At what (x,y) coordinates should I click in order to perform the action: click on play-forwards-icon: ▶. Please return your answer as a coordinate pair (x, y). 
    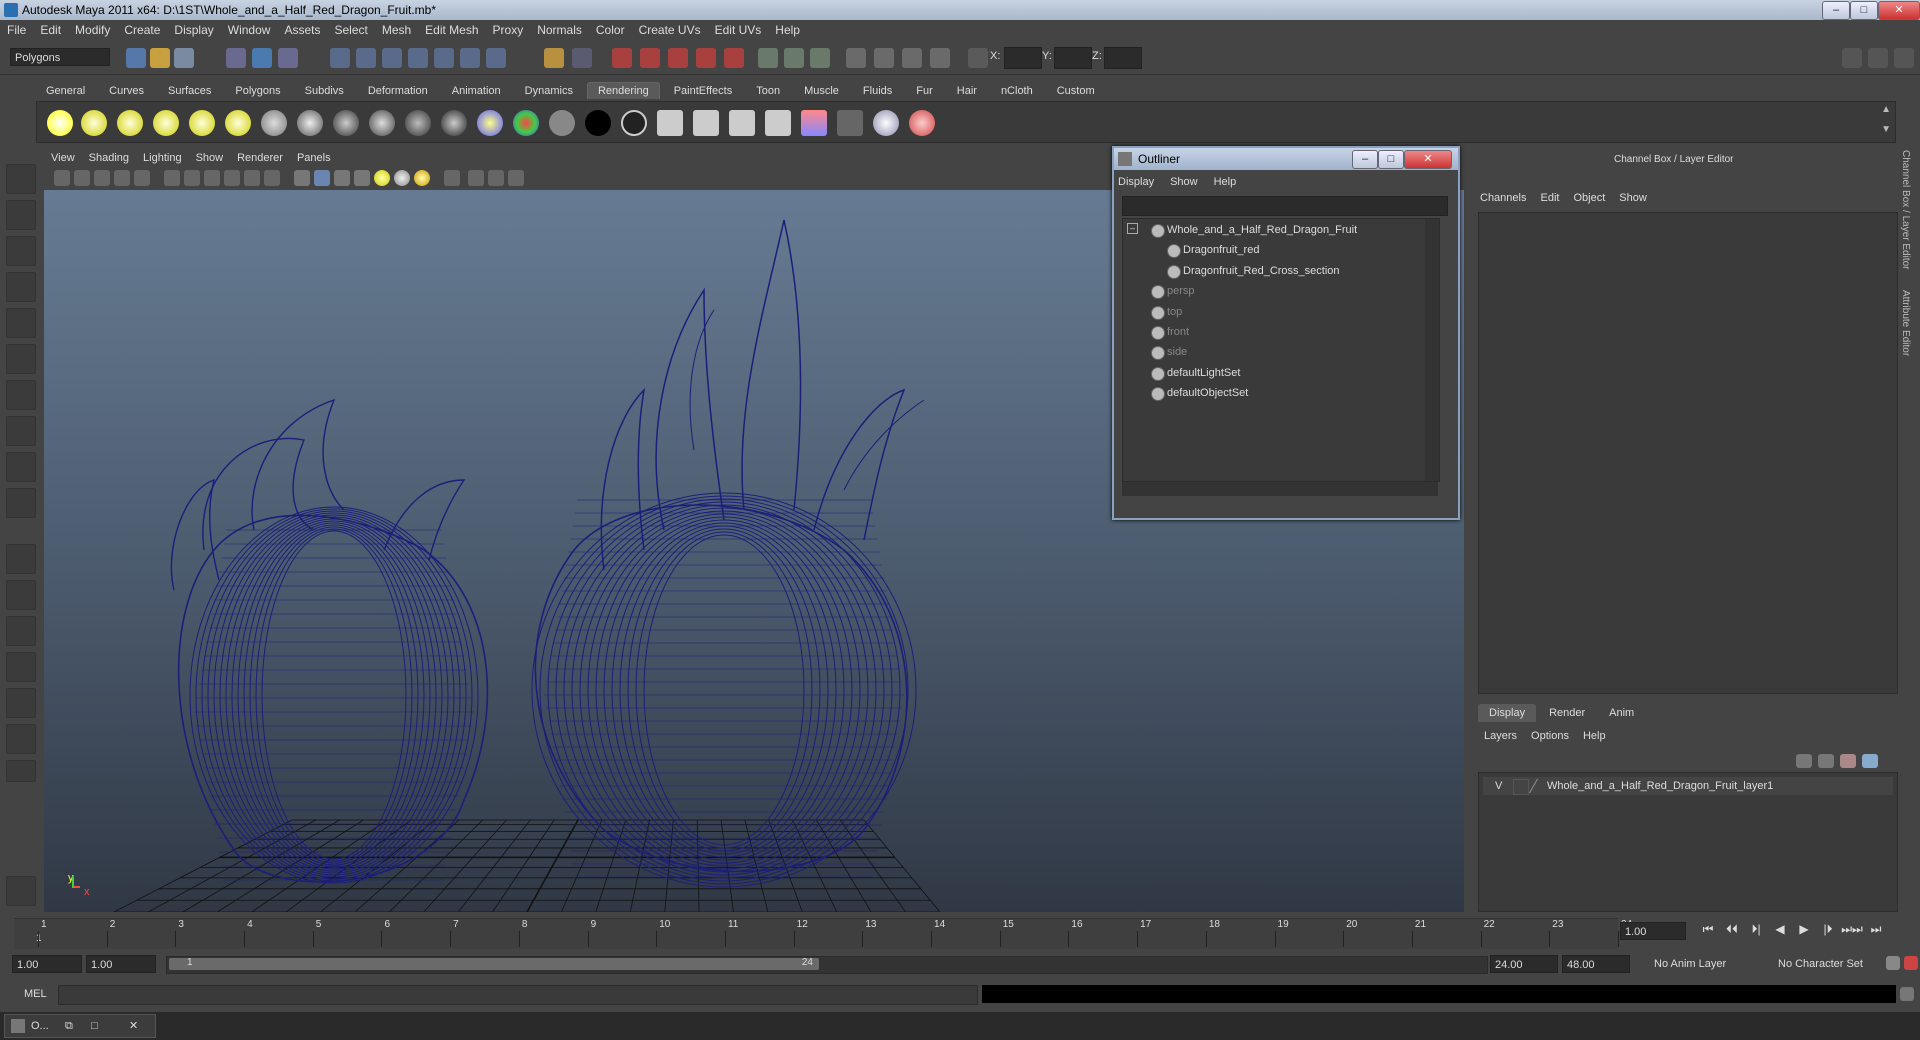
    Looking at the image, I should click on (1804, 929).